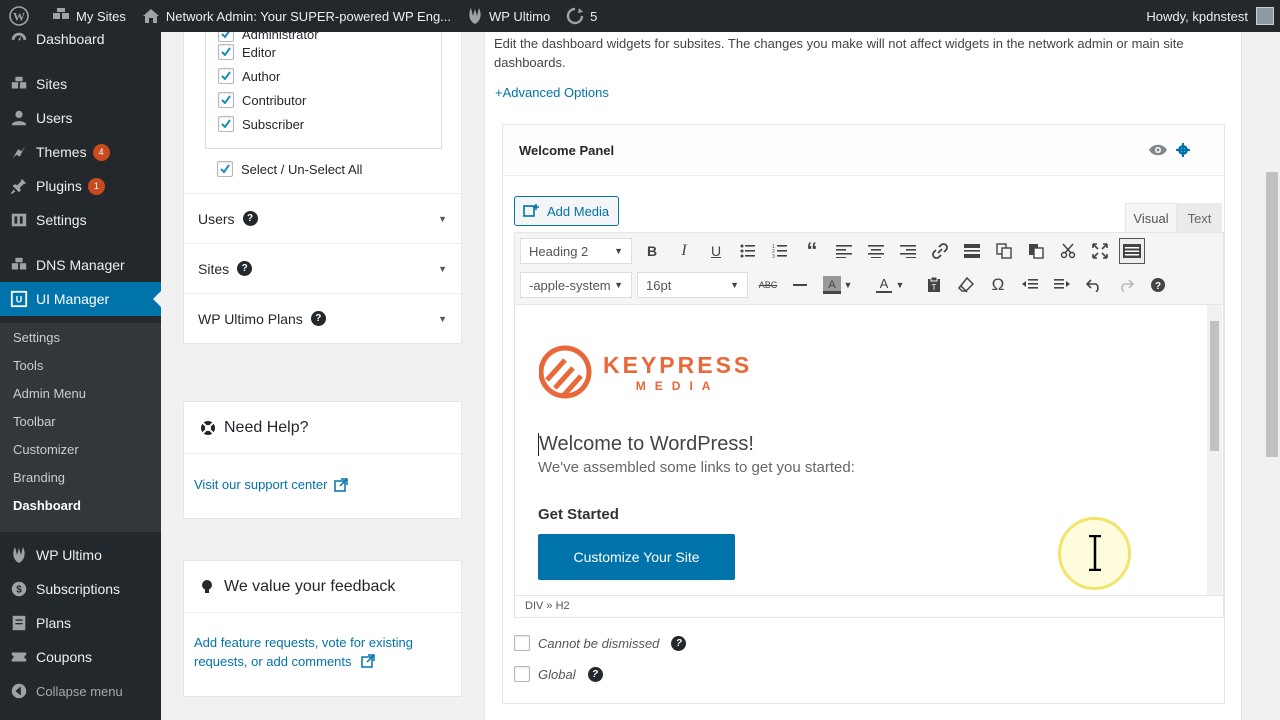  What do you see at coordinates (1062, 285) in the screenshot?
I see `indent-icon` at bounding box center [1062, 285].